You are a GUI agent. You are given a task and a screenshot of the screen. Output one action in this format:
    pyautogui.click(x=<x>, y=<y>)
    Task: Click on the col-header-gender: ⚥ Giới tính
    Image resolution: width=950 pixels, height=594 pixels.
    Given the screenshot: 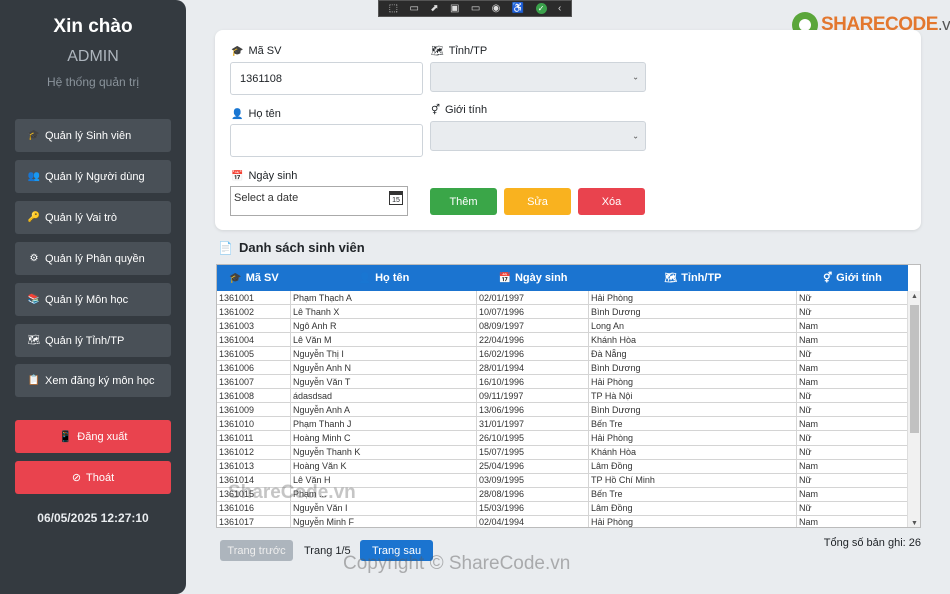 What is the action you would take?
    pyautogui.click(x=852, y=278)
    